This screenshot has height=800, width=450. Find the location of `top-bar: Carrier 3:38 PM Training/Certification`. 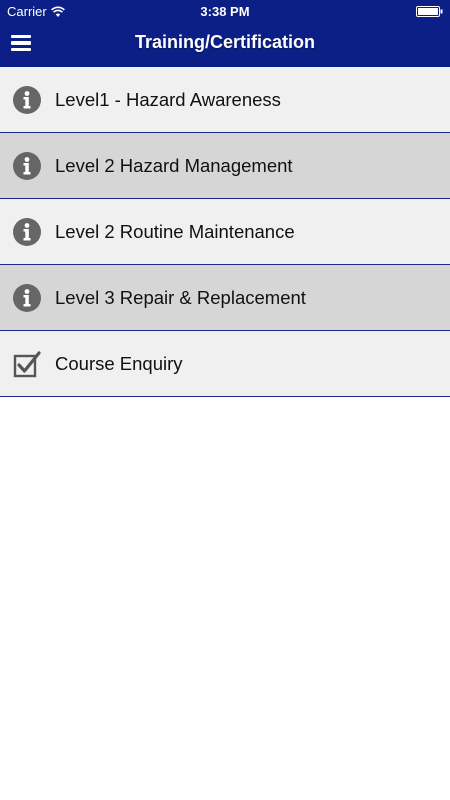

top-bar: Carrier 3:38 PM Training/Certification is located at coordinates (225, 33).